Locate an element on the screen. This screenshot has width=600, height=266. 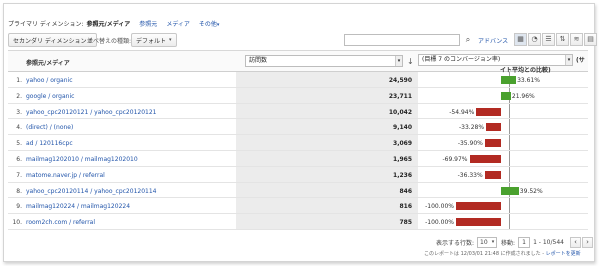
row-visits: 10,042 is located at coordinates (400, 112).